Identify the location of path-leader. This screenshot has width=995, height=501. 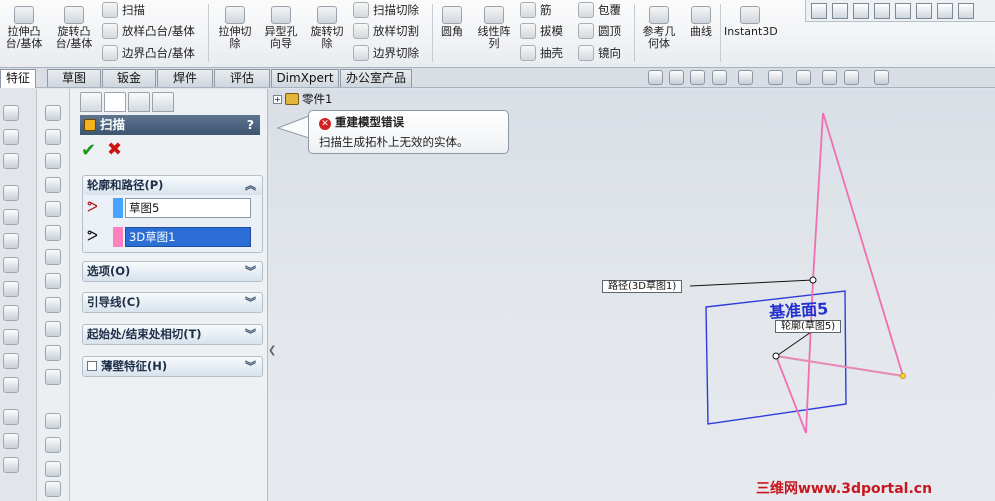
(751, 283).